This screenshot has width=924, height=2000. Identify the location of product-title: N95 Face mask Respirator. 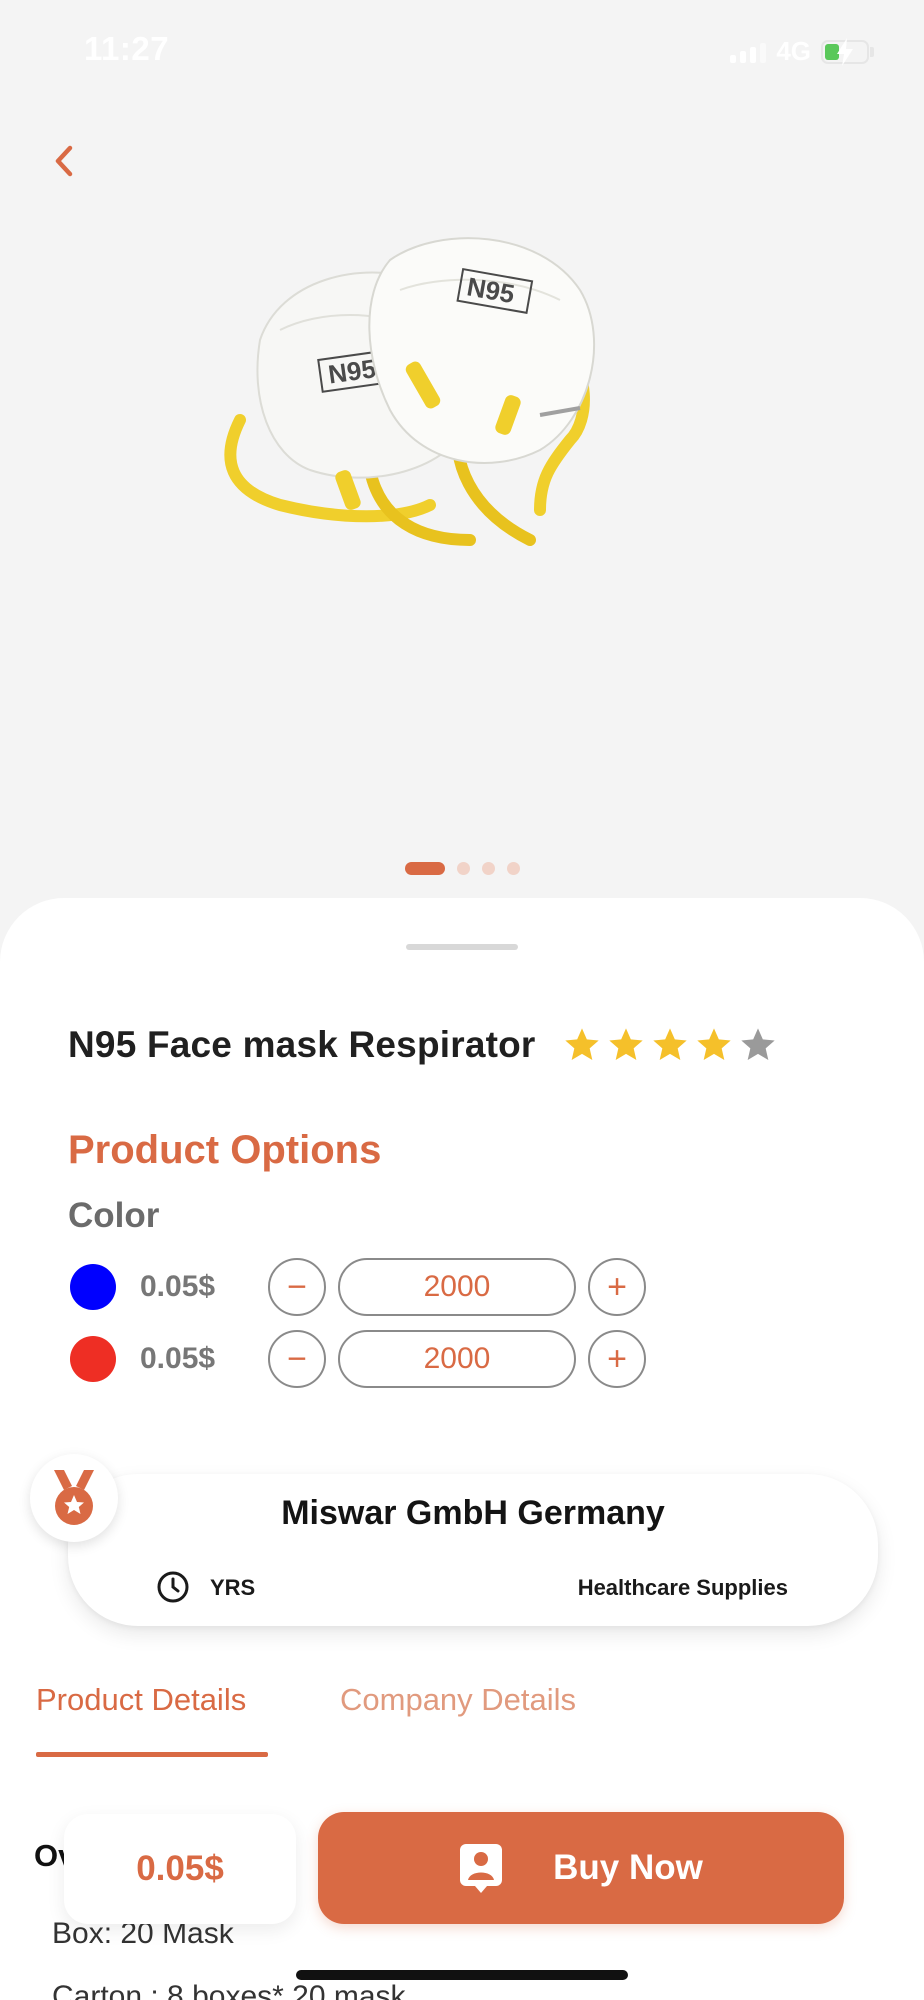
(302, 1044).